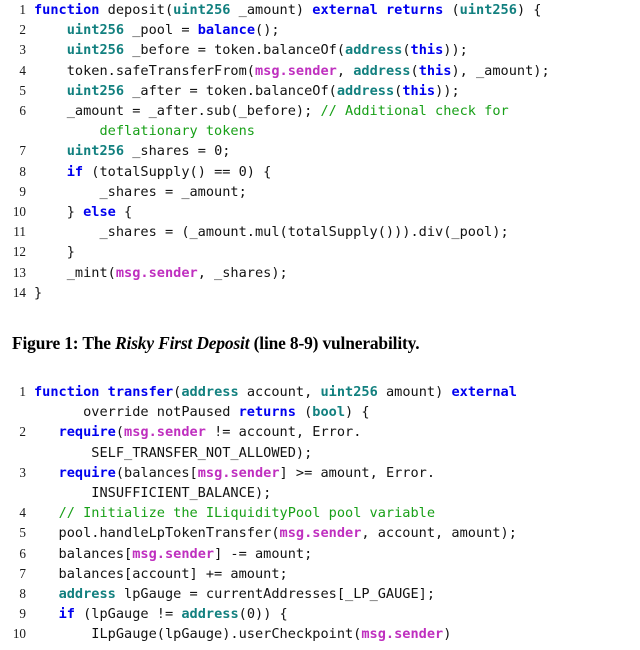 This screenshot has height=650, width=640. Describe the element at coordinates (177, 131) in the screenshot. I see `code-token: deflationary tokens` at that location.